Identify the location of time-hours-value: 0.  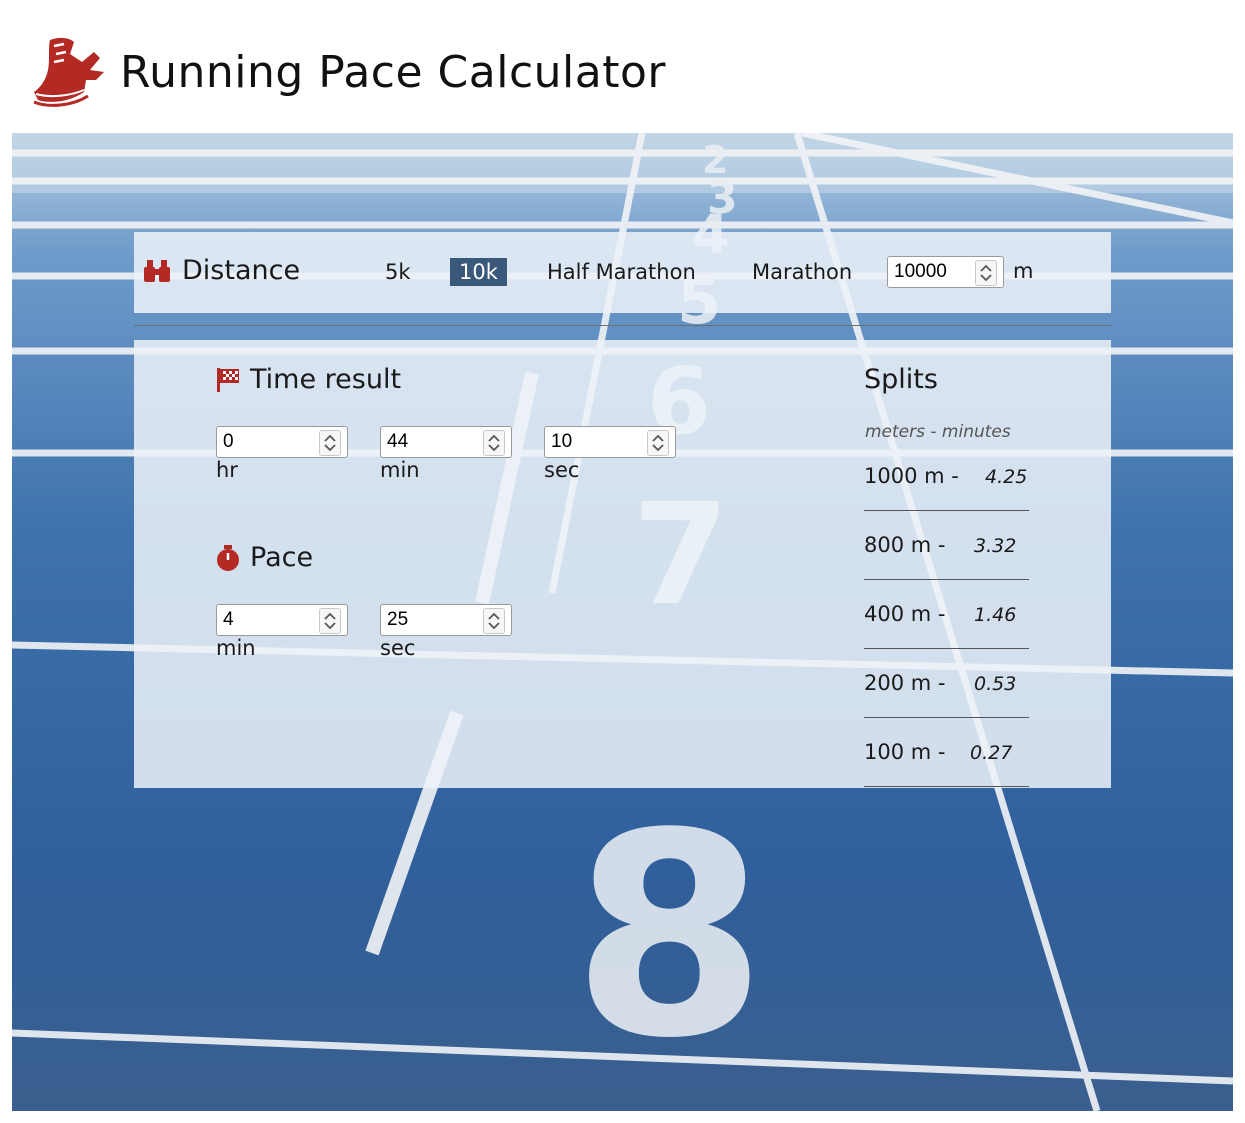
(228, 441).